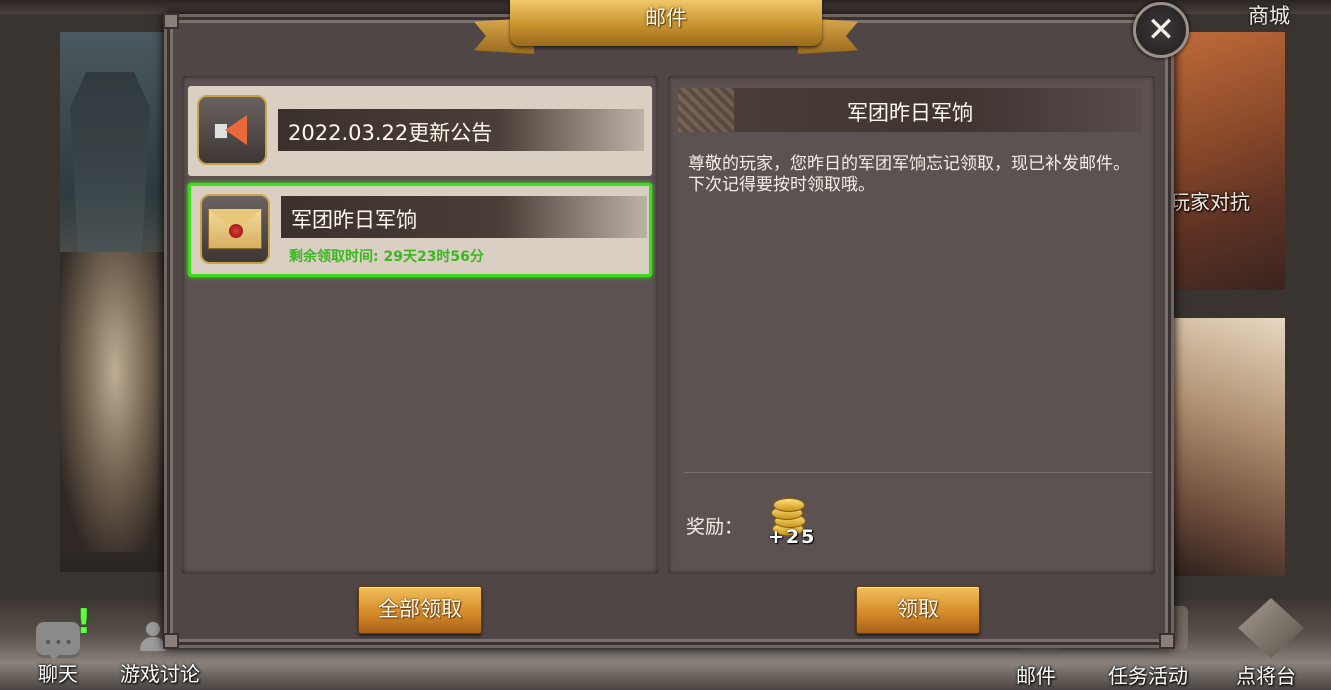 The height and width of the screenshot is (690, 1331). What do you see at coordinates (1228, 161) in the screenshot?
I see `pvp-banner-image` at bounding box center [1228, 161].